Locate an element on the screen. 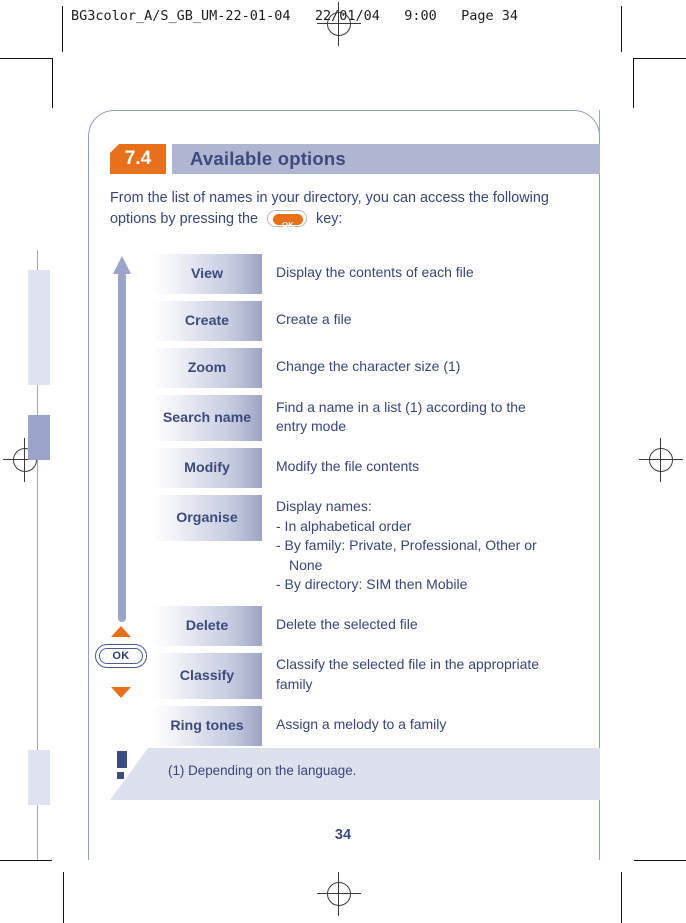 This screenshot has height=923, width=686. table-row: Zoom Change the character size (1) is located at coordinates (367, 368).